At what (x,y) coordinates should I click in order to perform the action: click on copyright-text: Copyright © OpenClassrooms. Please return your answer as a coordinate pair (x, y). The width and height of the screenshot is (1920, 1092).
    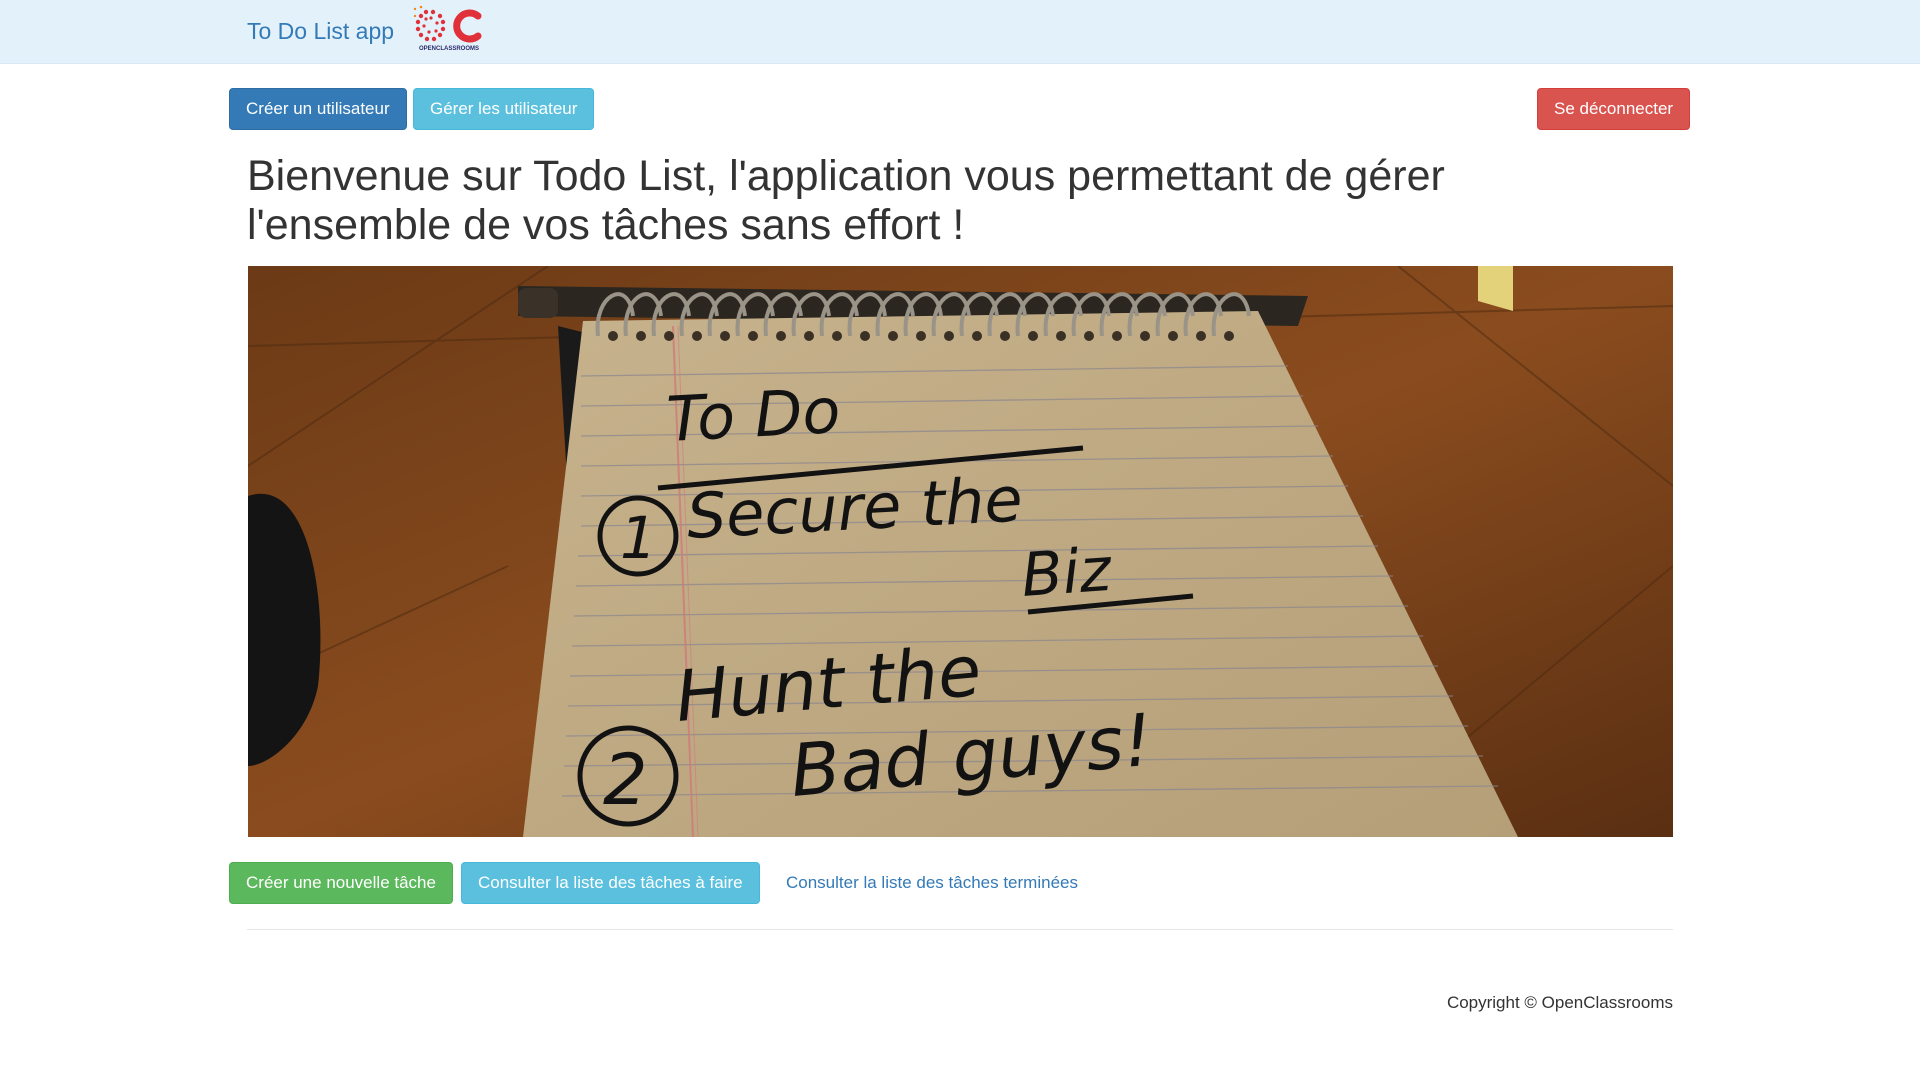
    Looking at the image, I should click on (1559, 1002).